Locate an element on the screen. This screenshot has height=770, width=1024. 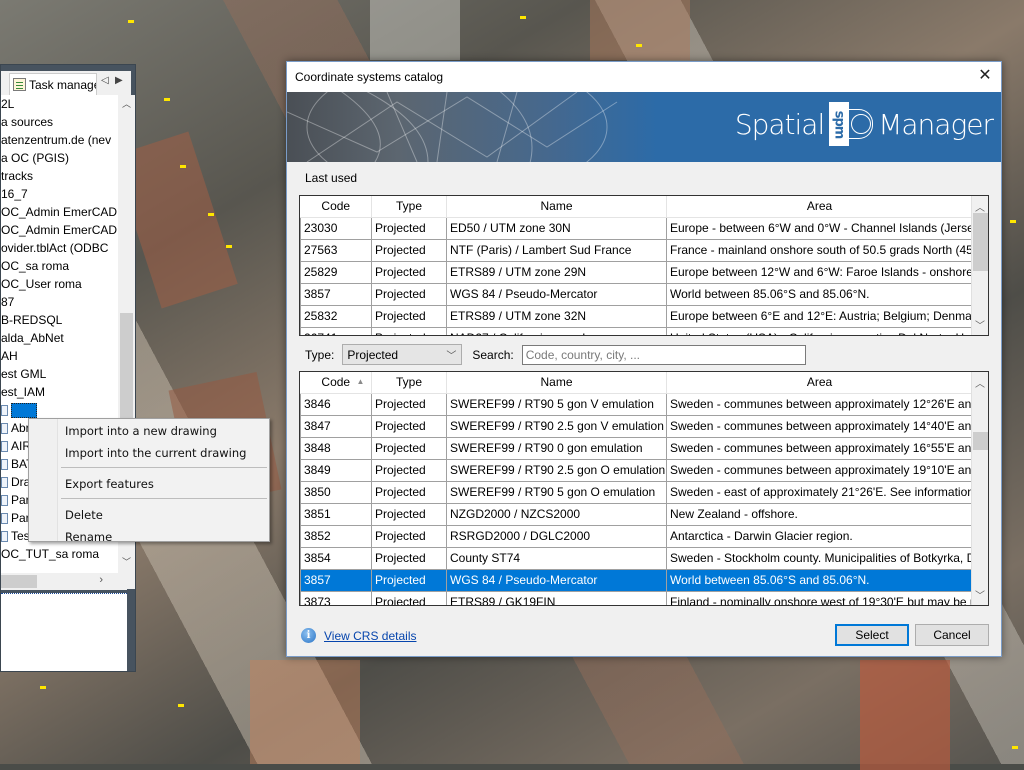
cell-name: SWEREF99 / RT90 0 gon emulation is located at coordinates (556, 448).